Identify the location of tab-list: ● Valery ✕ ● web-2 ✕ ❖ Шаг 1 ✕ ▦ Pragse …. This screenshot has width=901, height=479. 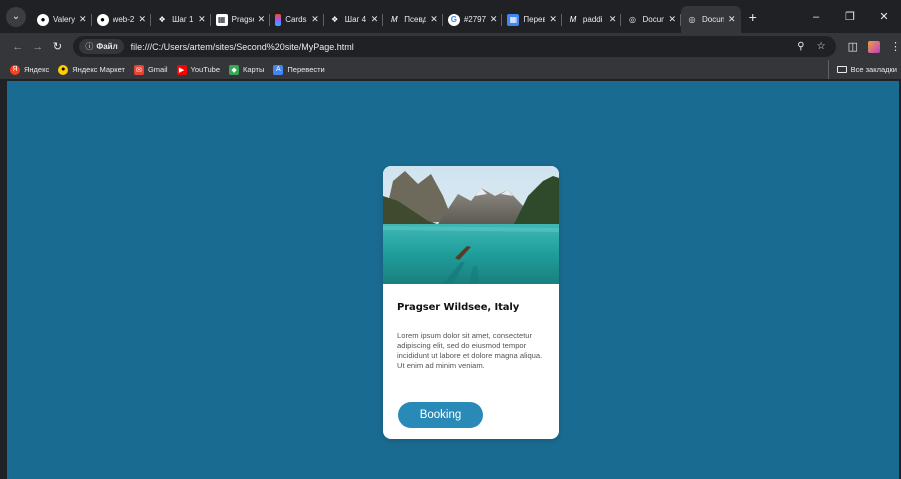
(394, 16).